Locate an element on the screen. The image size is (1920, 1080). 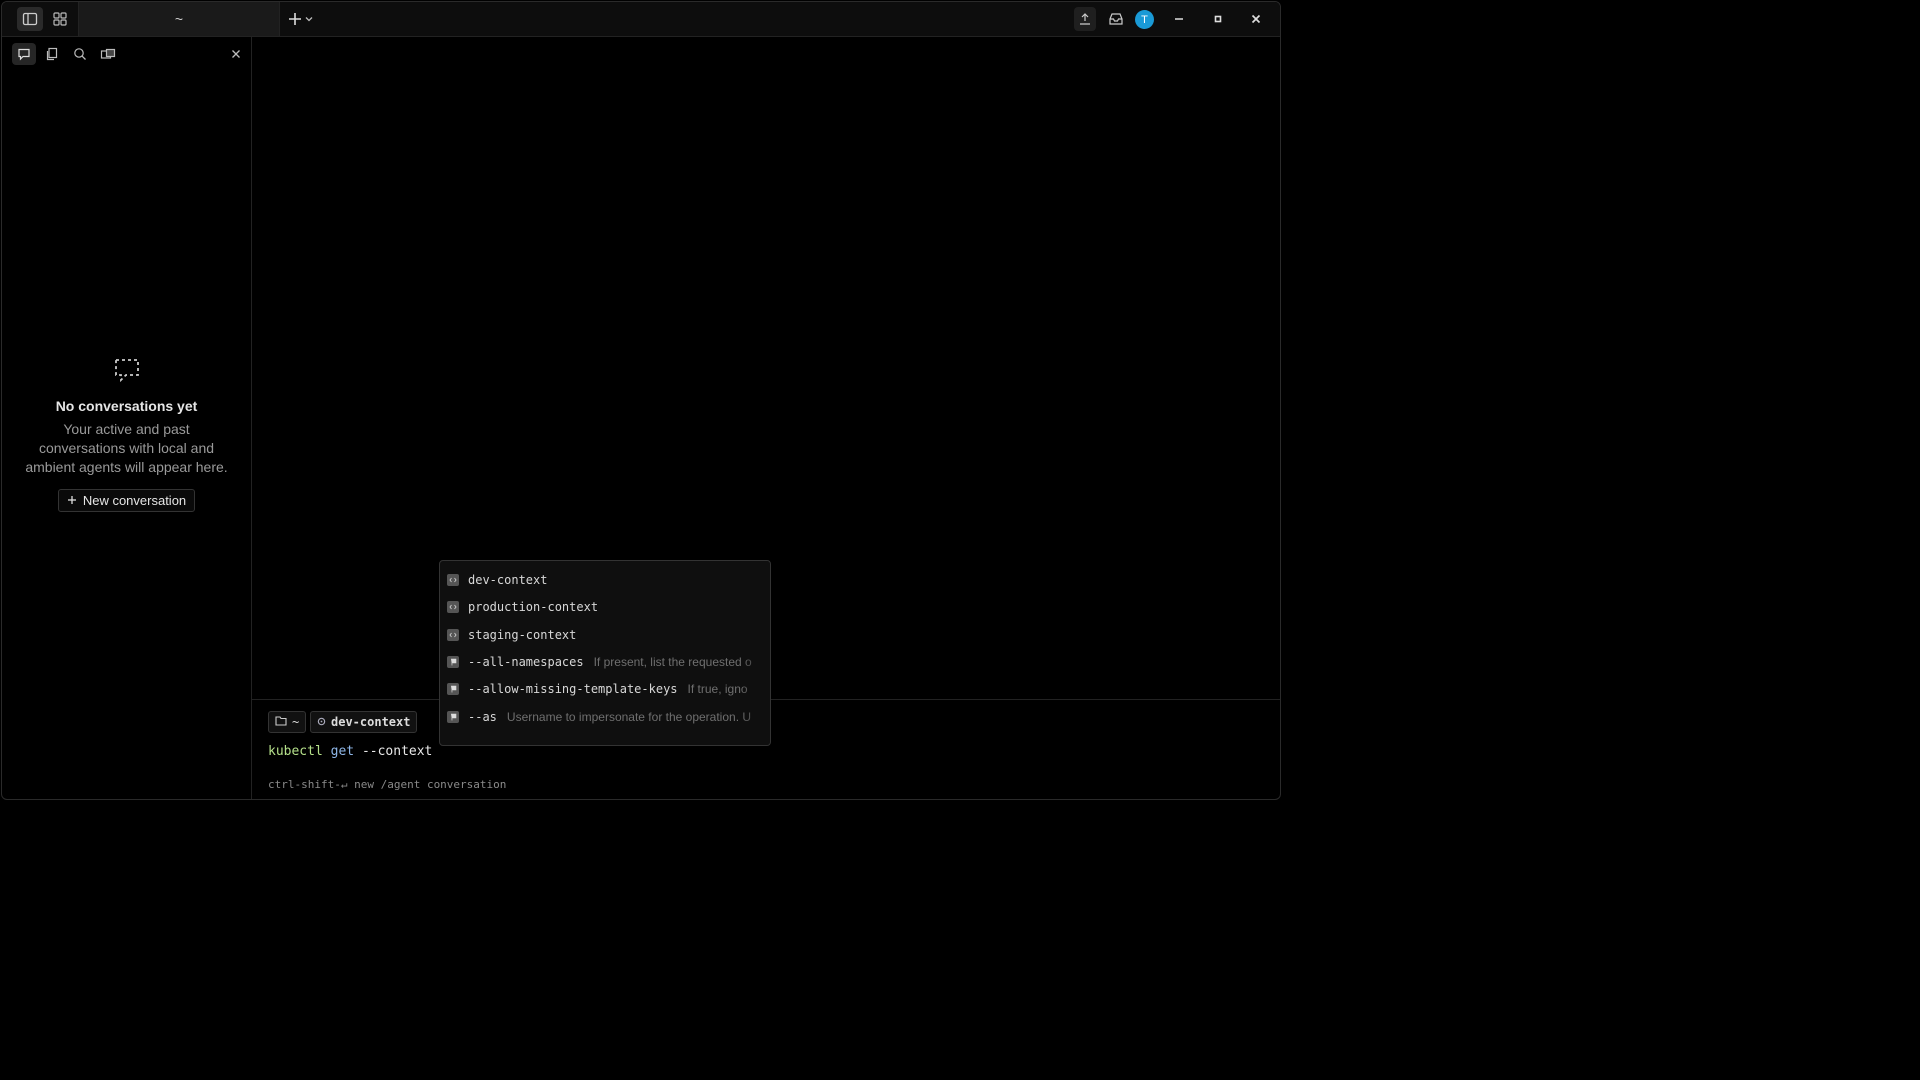
completion-label: production-context is located at coordinates (533, 607).